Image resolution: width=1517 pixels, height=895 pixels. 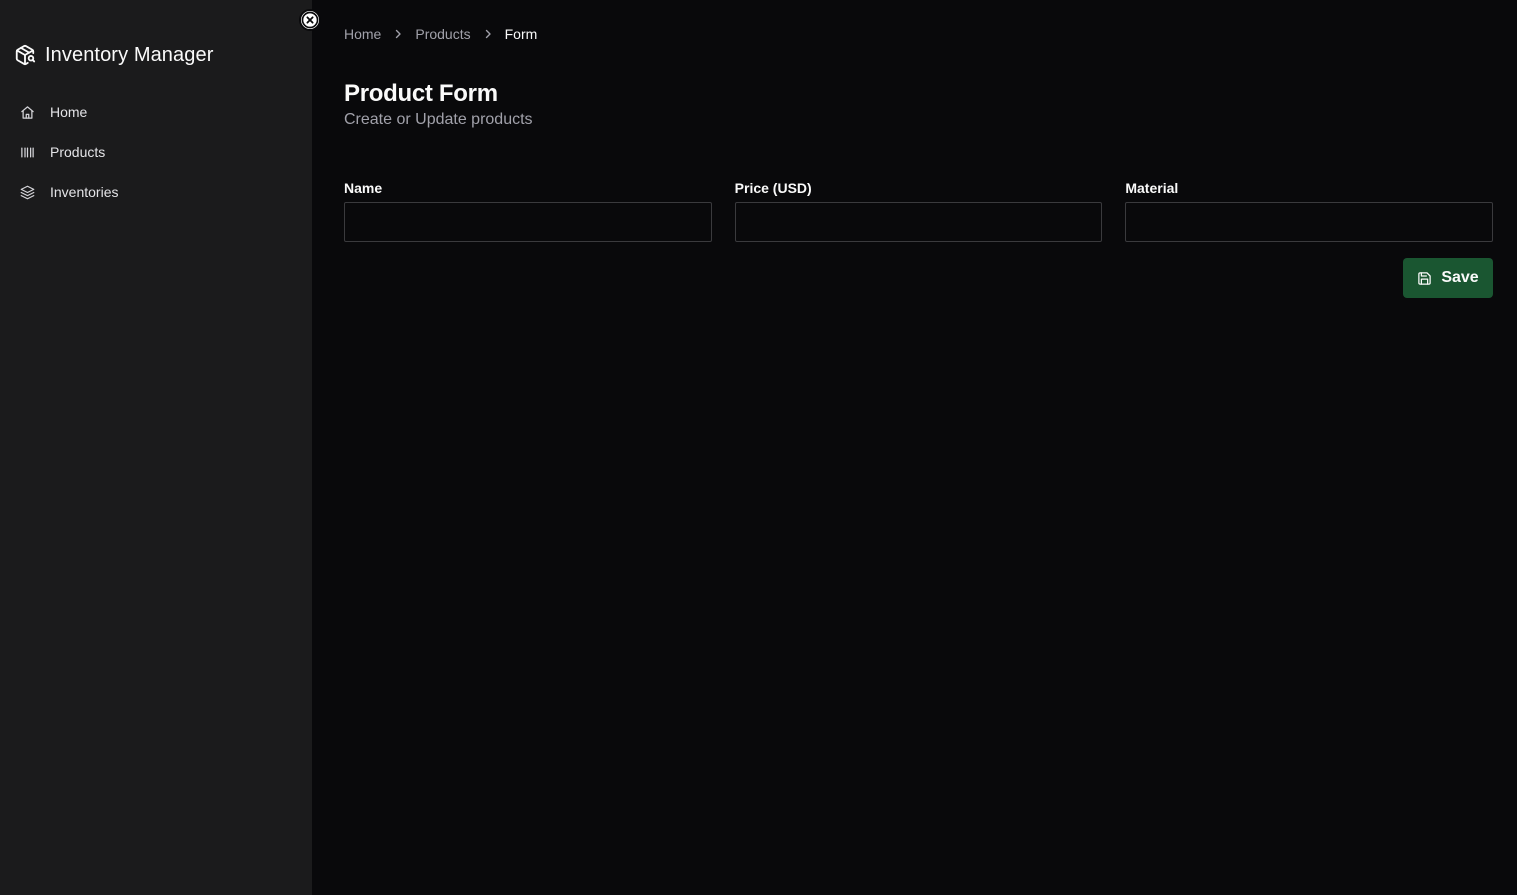 What do you see at coordinates (156, 112) in the screenshot?
I see `sidebar-item-home: Home` at bounding box center [156, 112].